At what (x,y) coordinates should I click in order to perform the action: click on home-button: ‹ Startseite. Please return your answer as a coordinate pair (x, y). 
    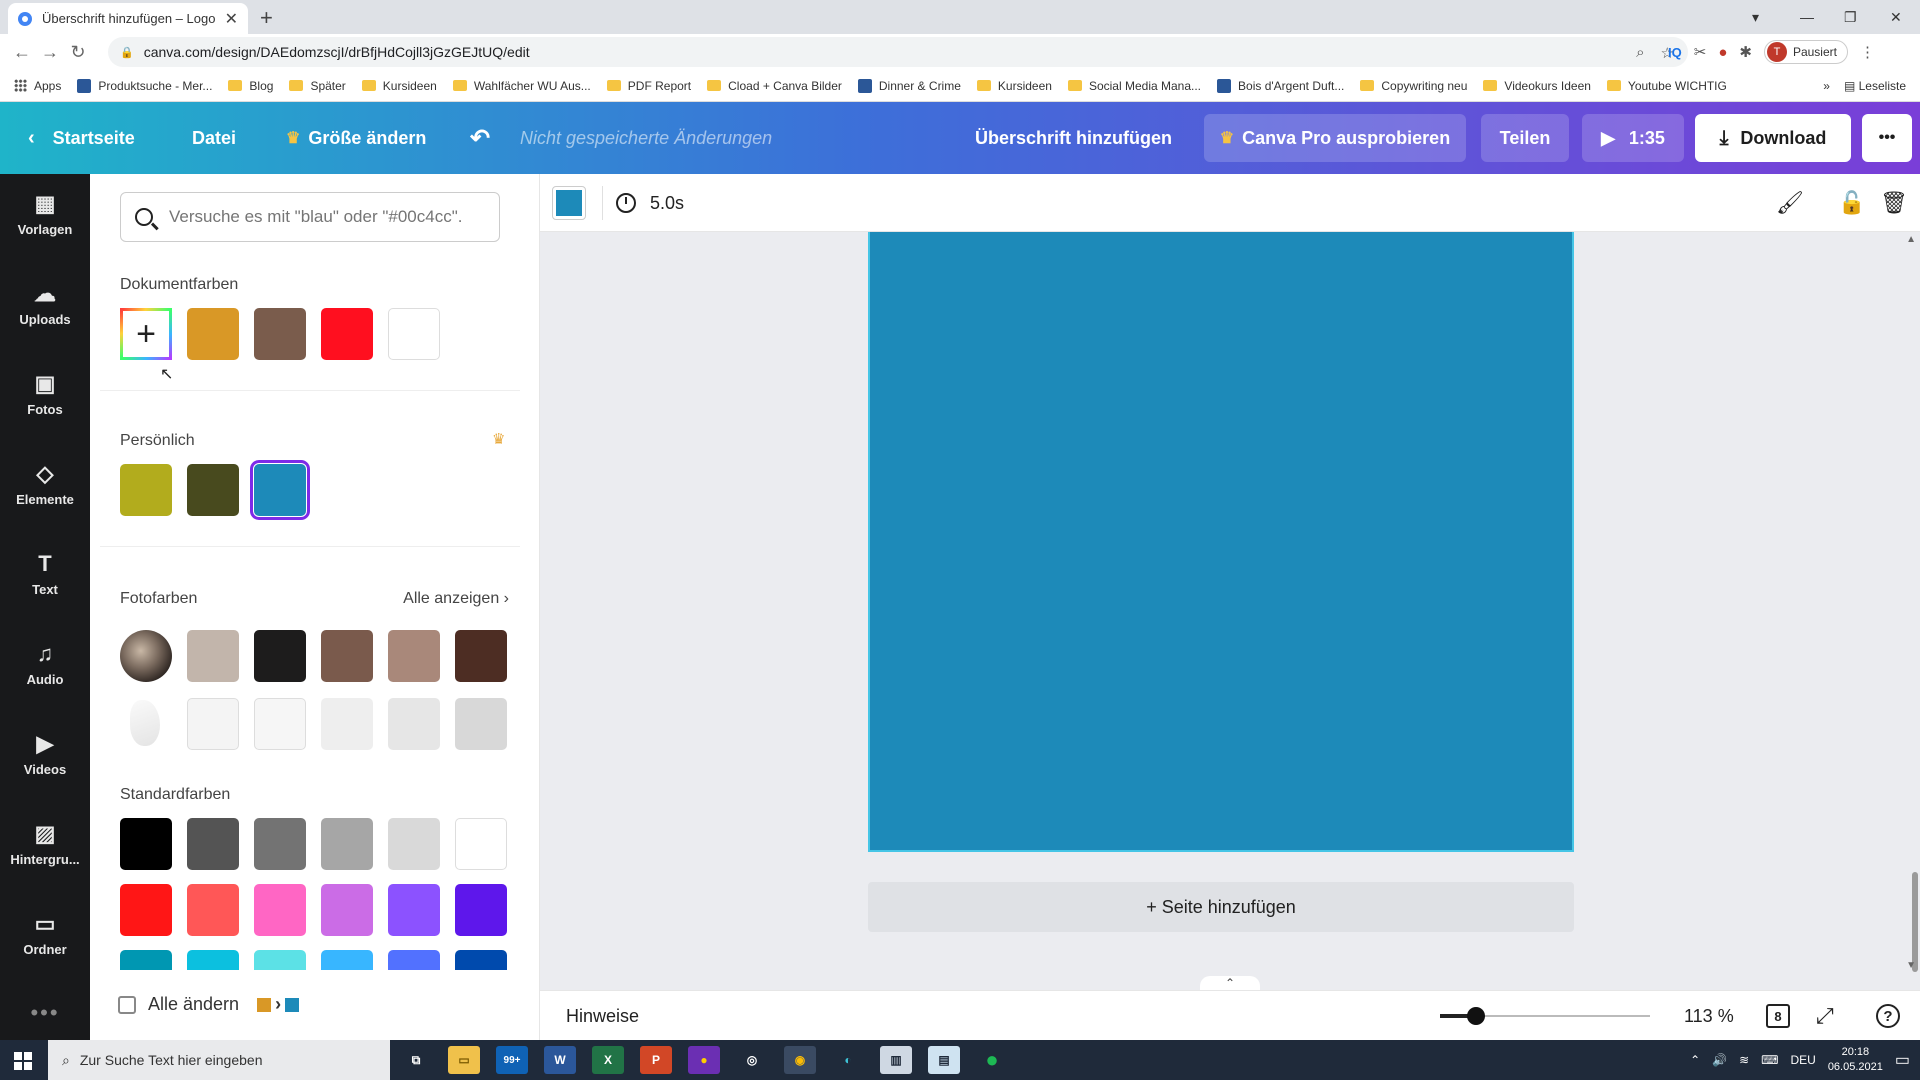
    Looking at the image, I should click on (81, 138).